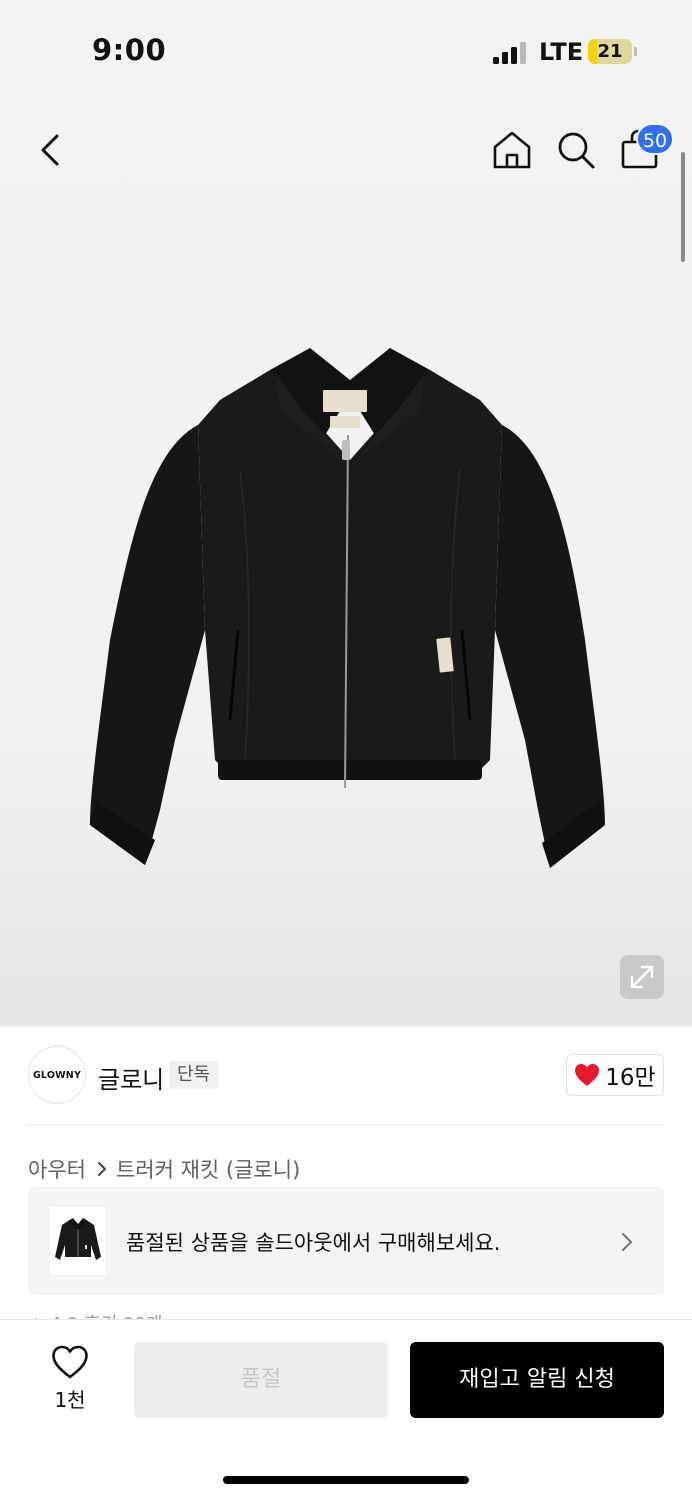  I want to click on wishlist-count: 1천, so click(70, 1400).